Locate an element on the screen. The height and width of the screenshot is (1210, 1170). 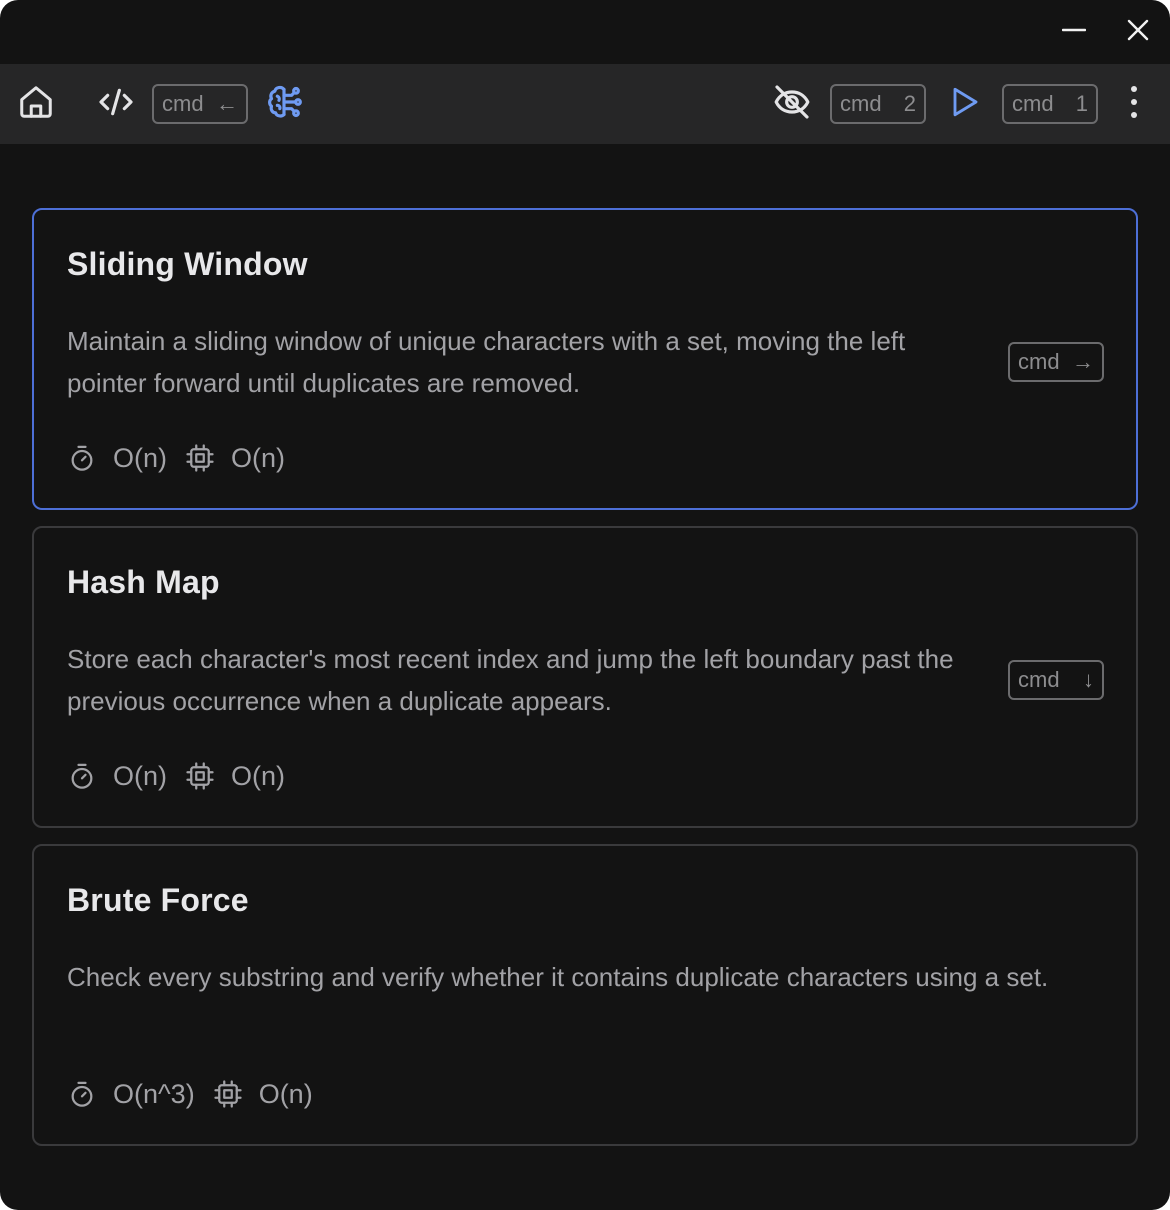
brain-icon is located at coordinates (284, 104).